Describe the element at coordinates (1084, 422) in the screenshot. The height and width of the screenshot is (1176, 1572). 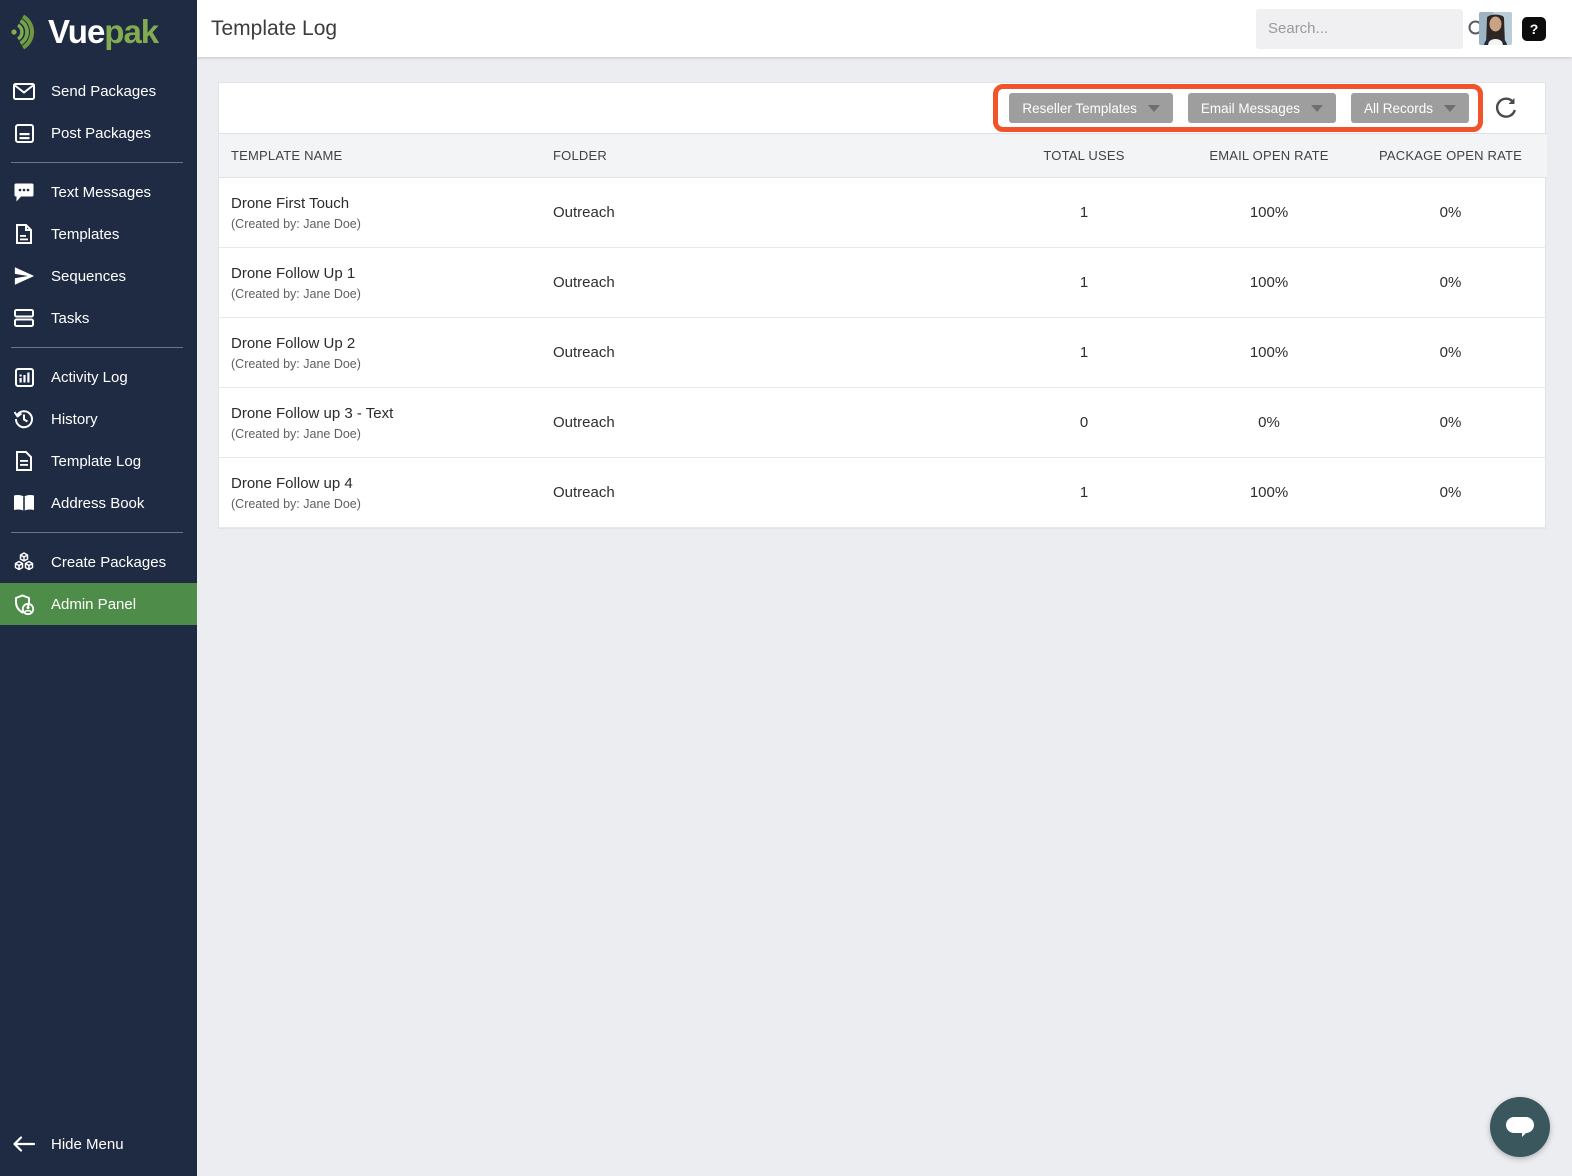
I see `total-uses-value: 0` at that location.